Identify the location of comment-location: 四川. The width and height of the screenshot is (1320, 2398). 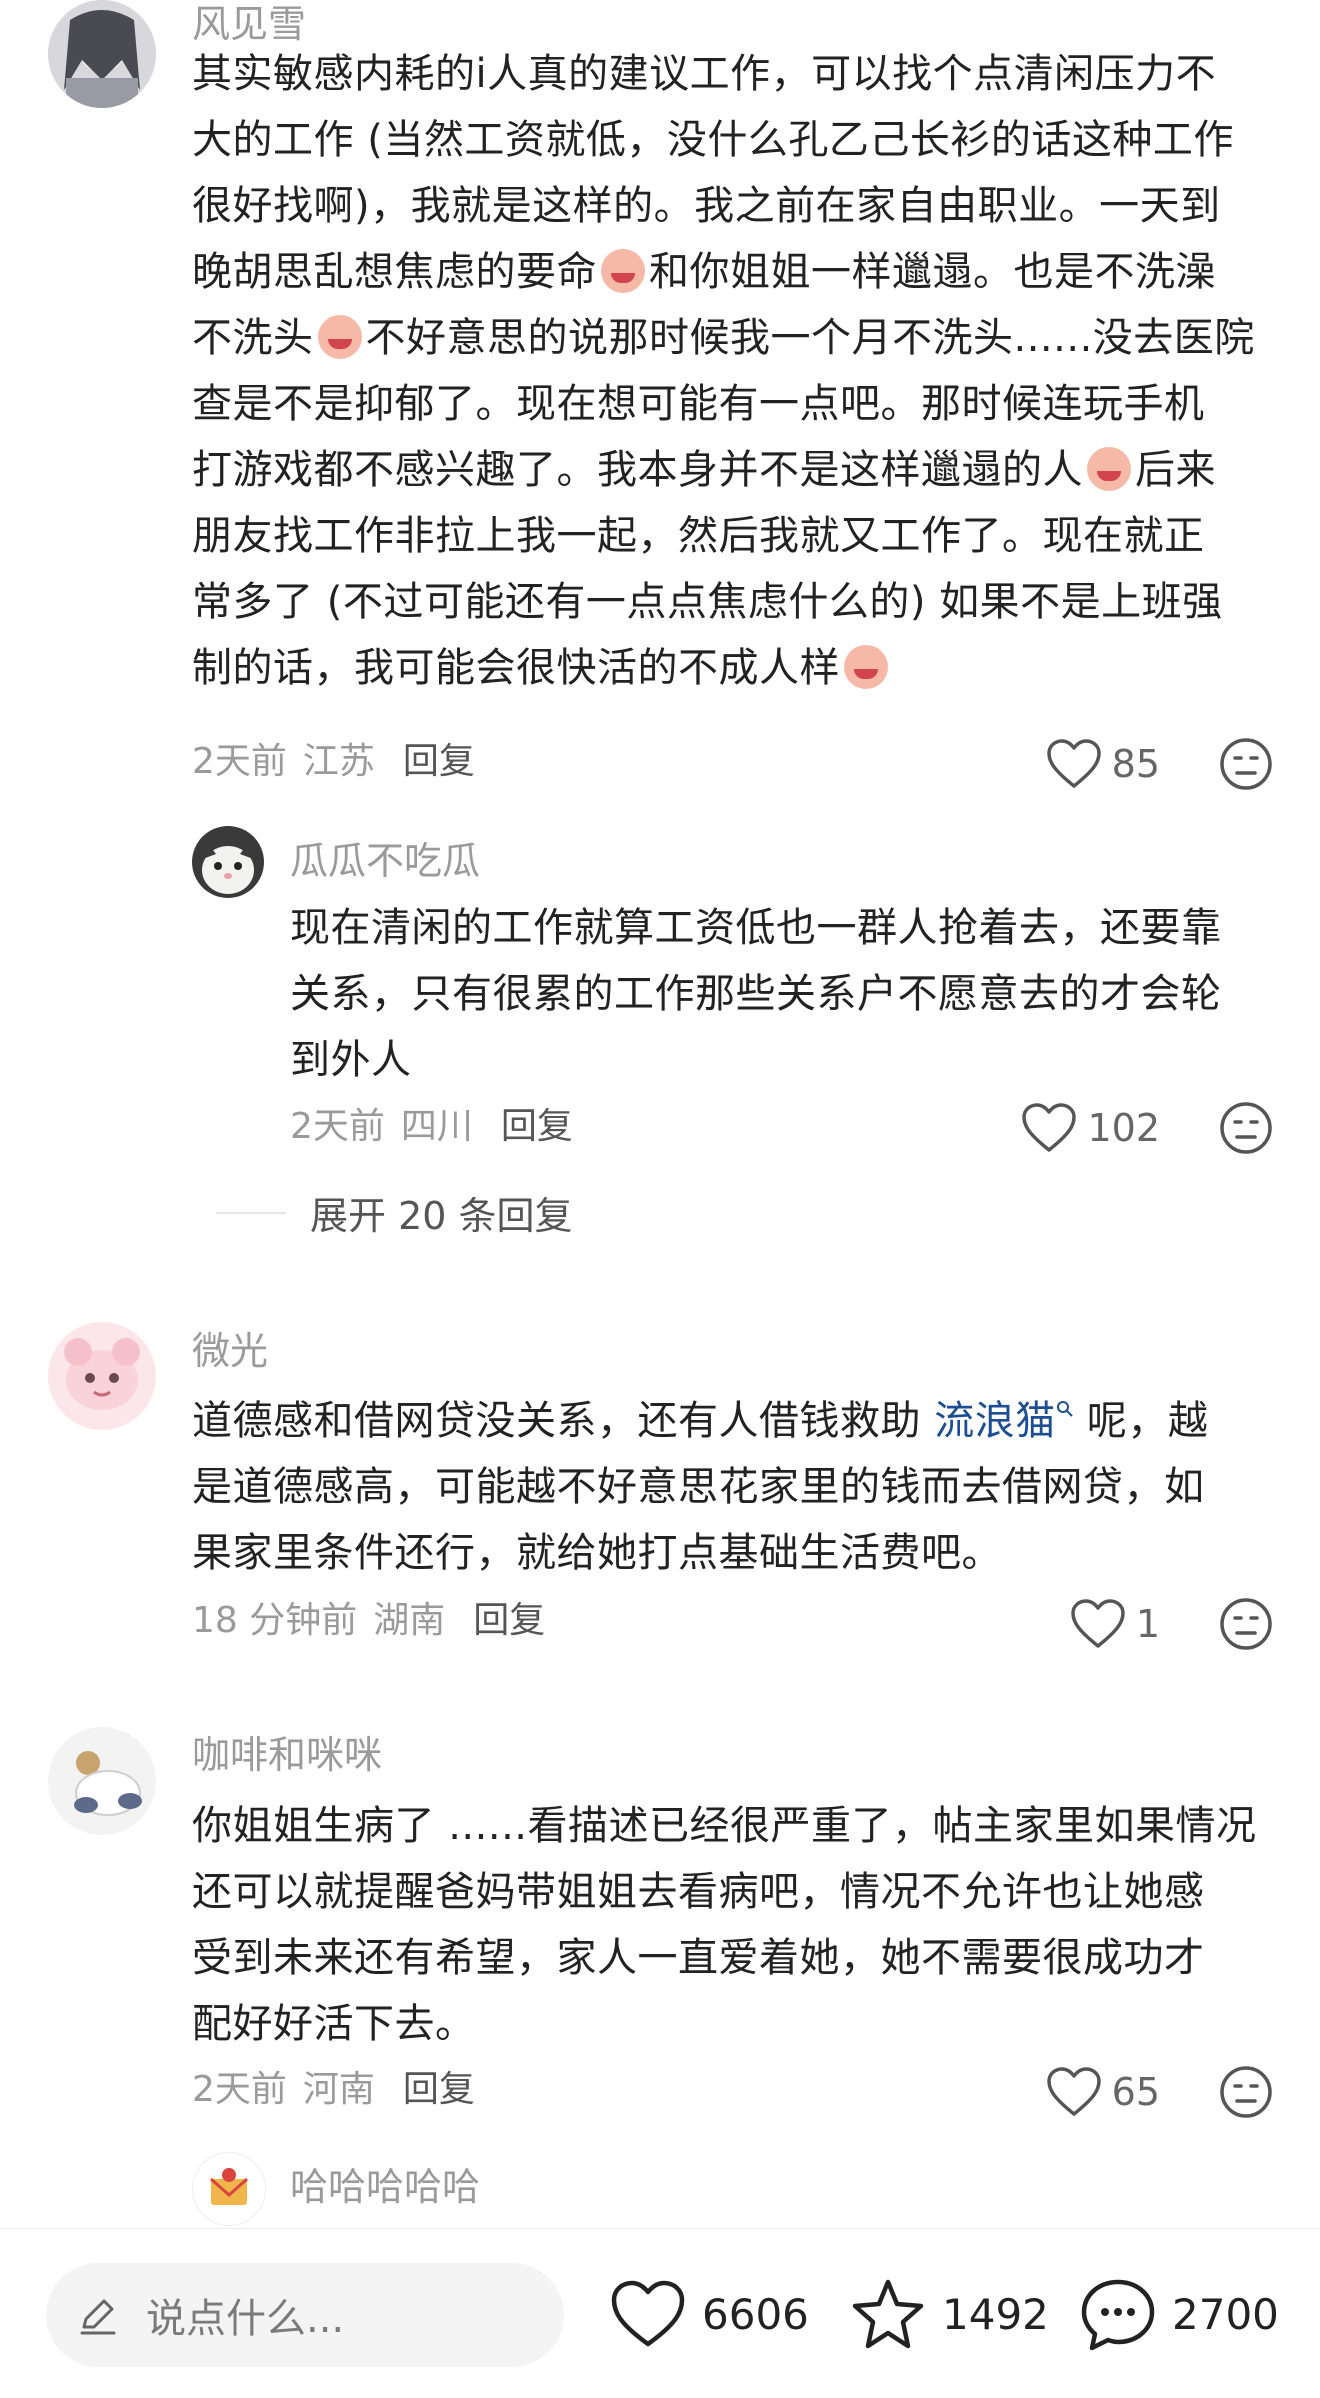
(436, 1126).